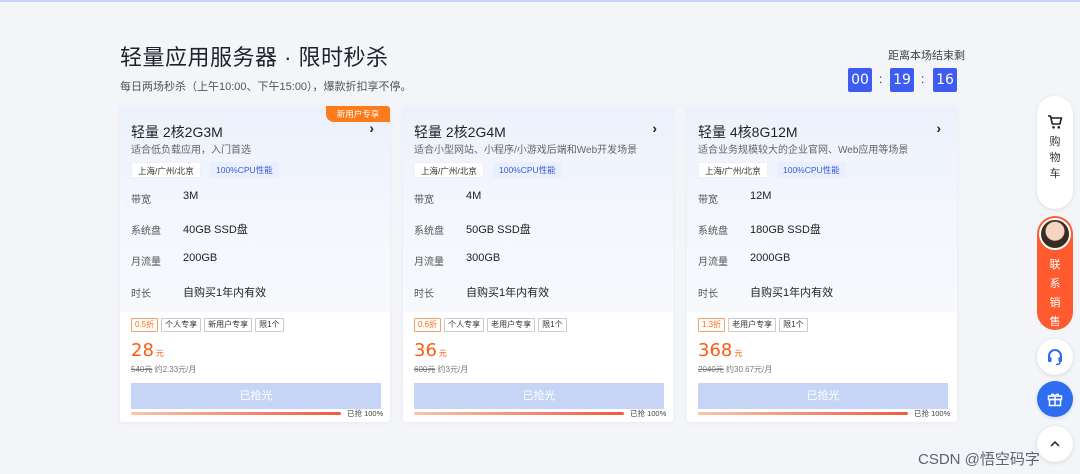  What do you see at coordinates (200, 258) in the screenshot?
I see `spec-value-traffic: 200GB` at bounding box center [200, 258].